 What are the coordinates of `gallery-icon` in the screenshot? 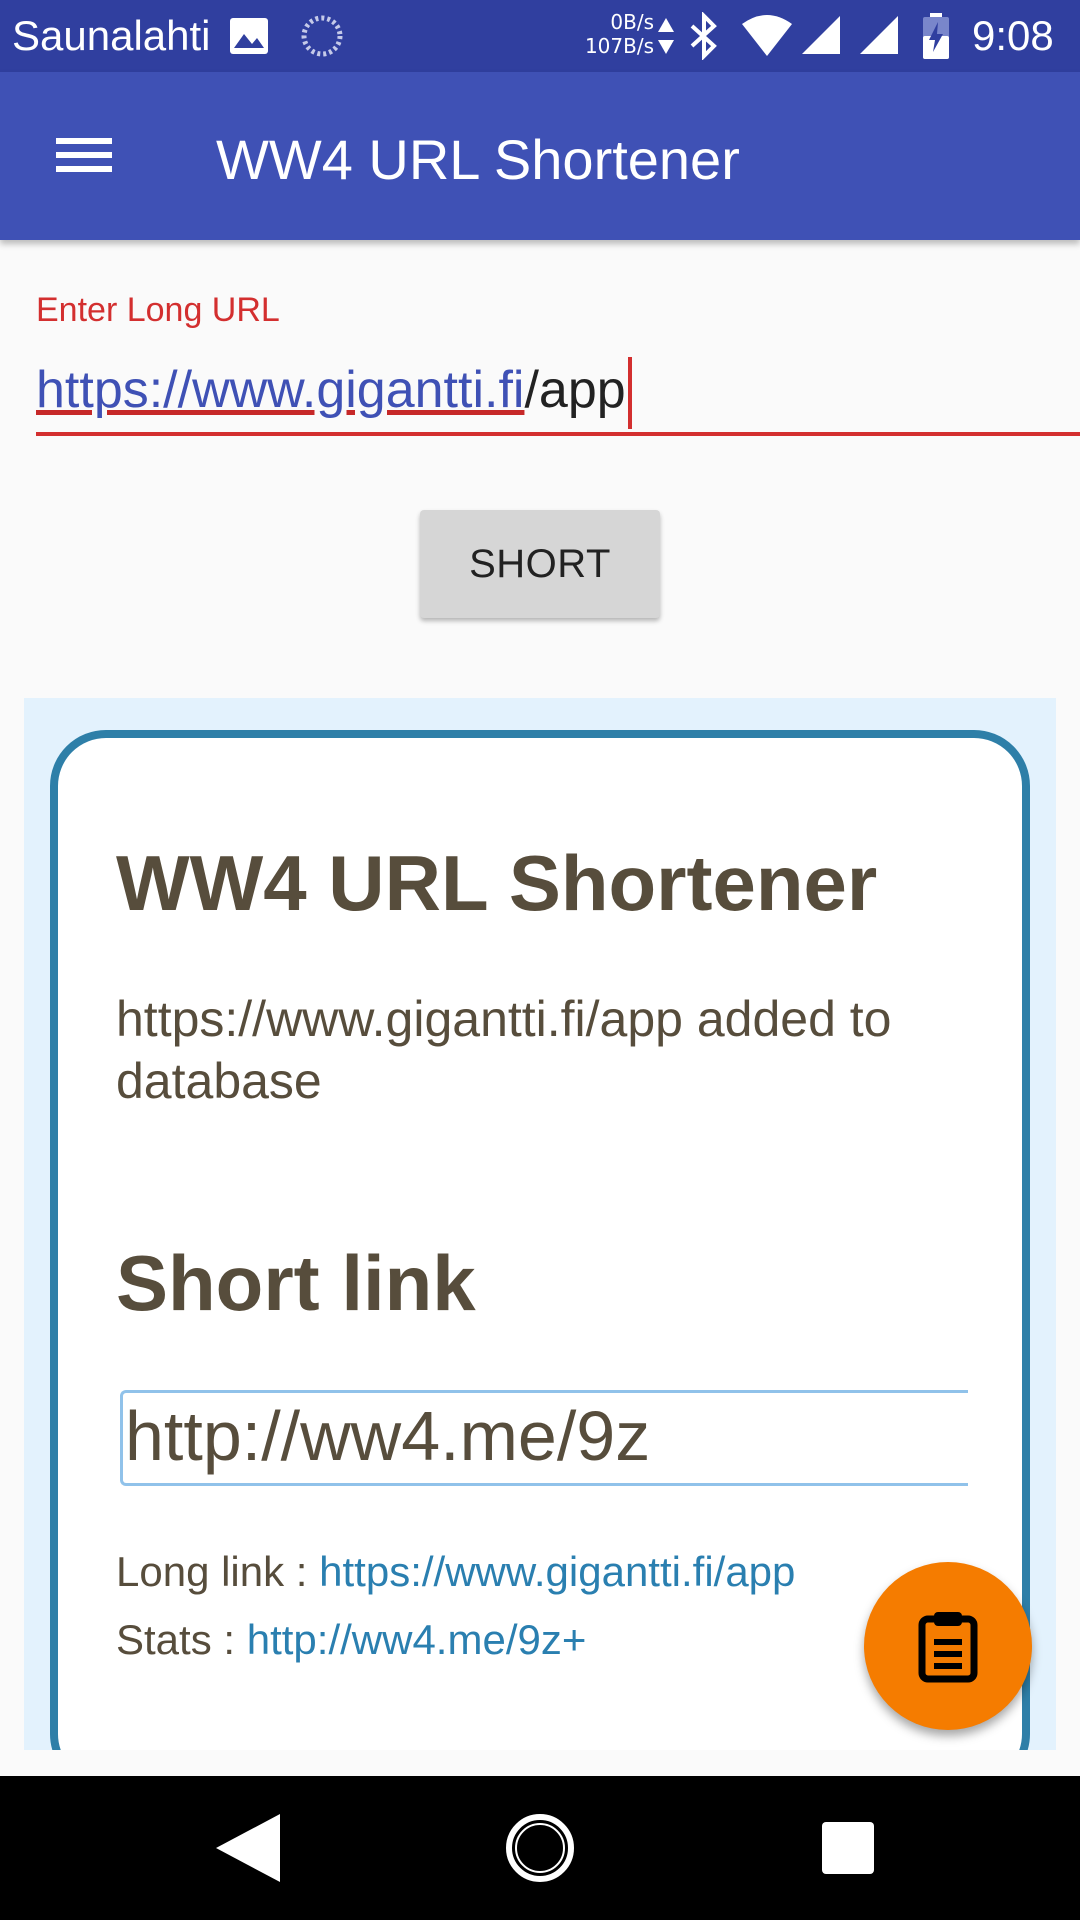 It's located at (249, 36).